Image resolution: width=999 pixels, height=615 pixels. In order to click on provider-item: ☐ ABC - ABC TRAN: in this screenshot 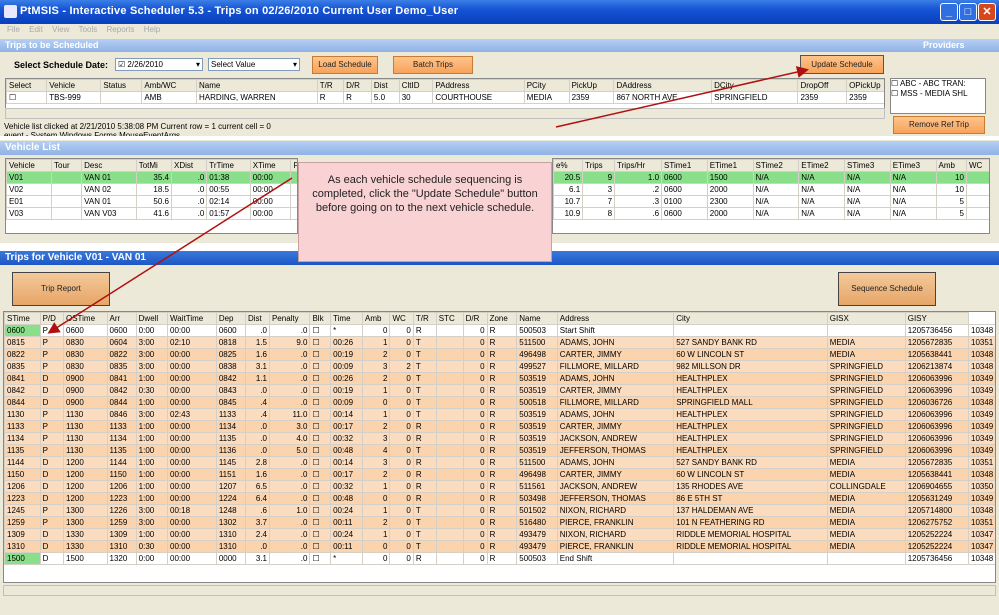, I will do `click(938, 84)`.